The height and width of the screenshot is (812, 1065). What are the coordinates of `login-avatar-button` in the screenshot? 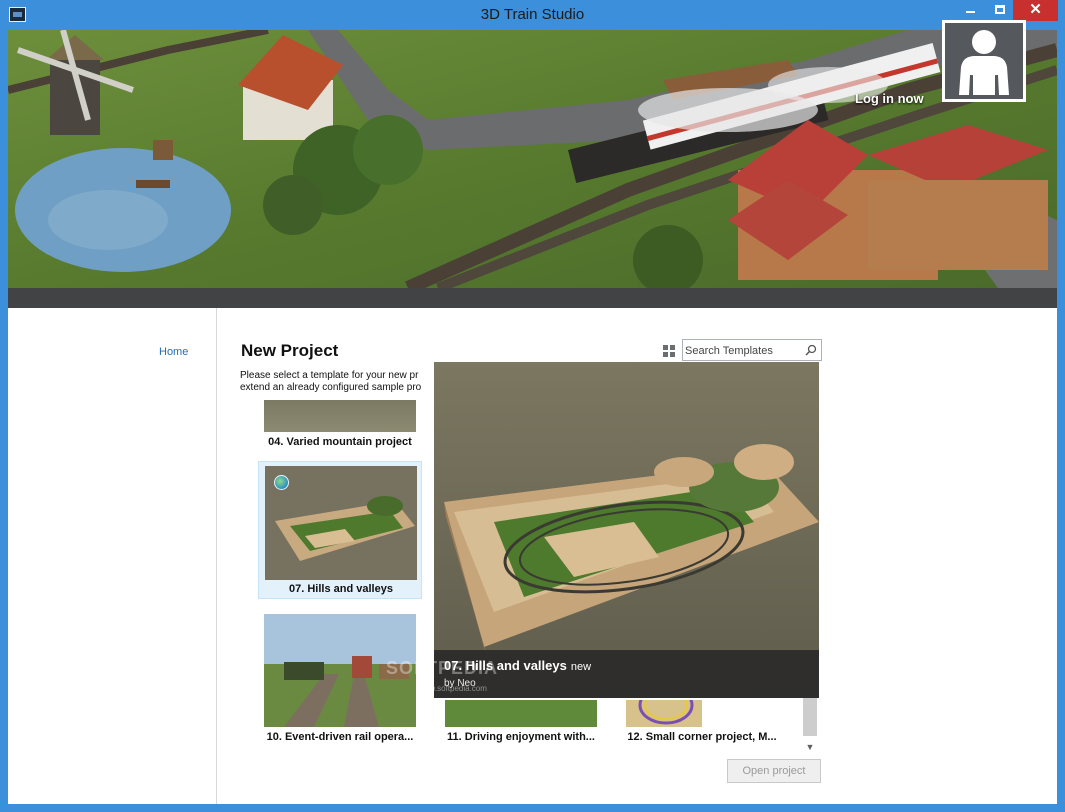 It's located at (984, 61).